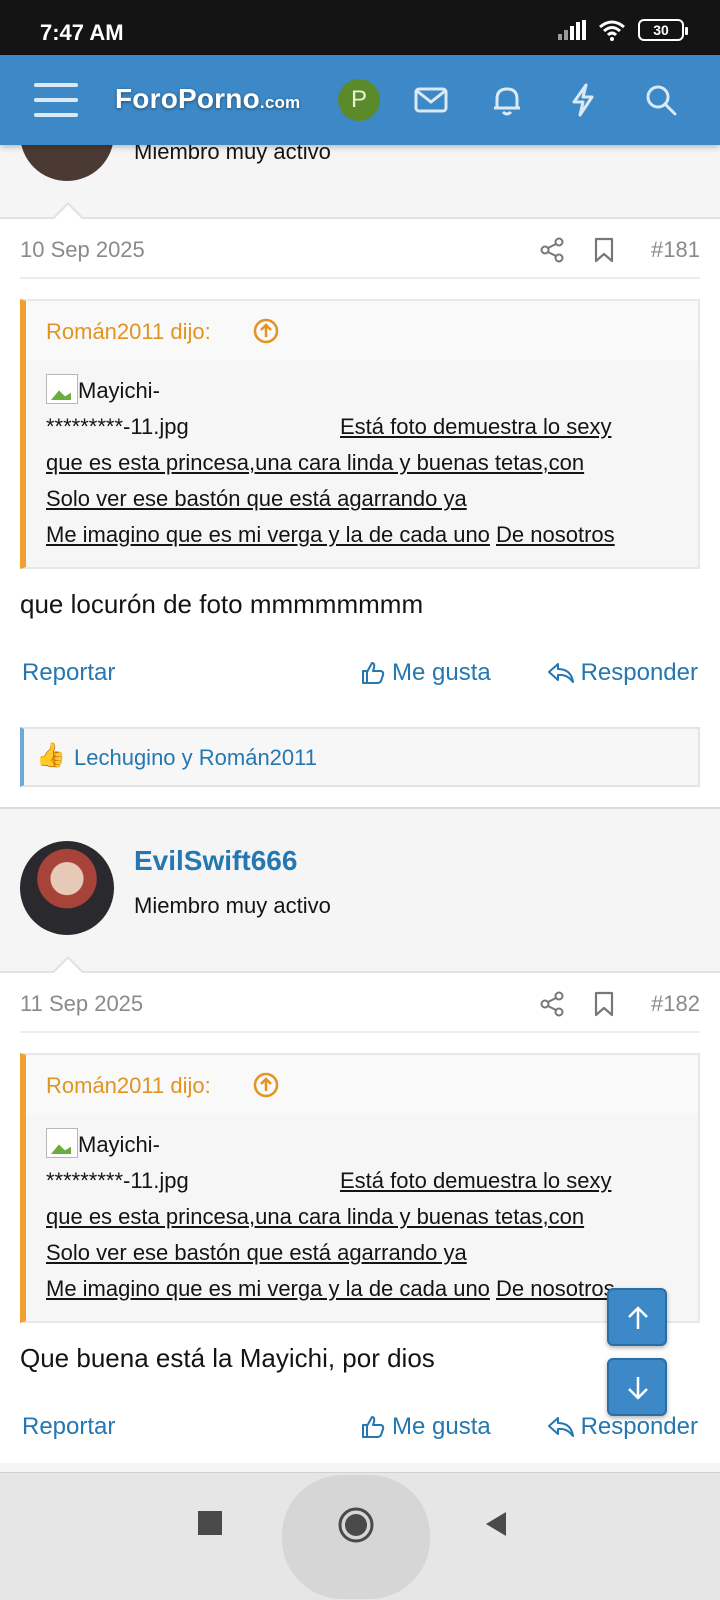  I want to click on post-number: #181, so click(675, 250).